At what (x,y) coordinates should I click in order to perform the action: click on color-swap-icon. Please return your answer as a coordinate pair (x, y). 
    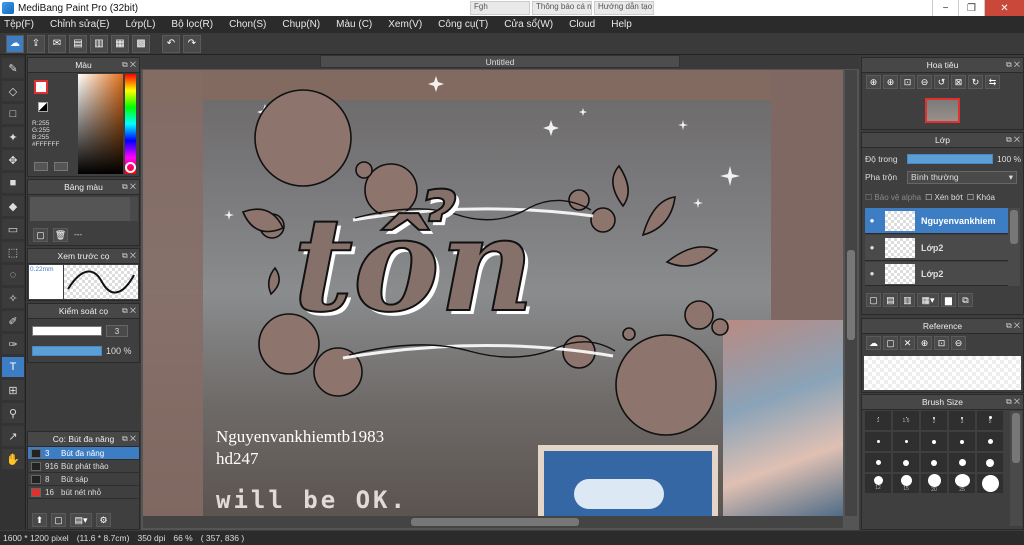
    Looking at the image, I should click on (61, 166).